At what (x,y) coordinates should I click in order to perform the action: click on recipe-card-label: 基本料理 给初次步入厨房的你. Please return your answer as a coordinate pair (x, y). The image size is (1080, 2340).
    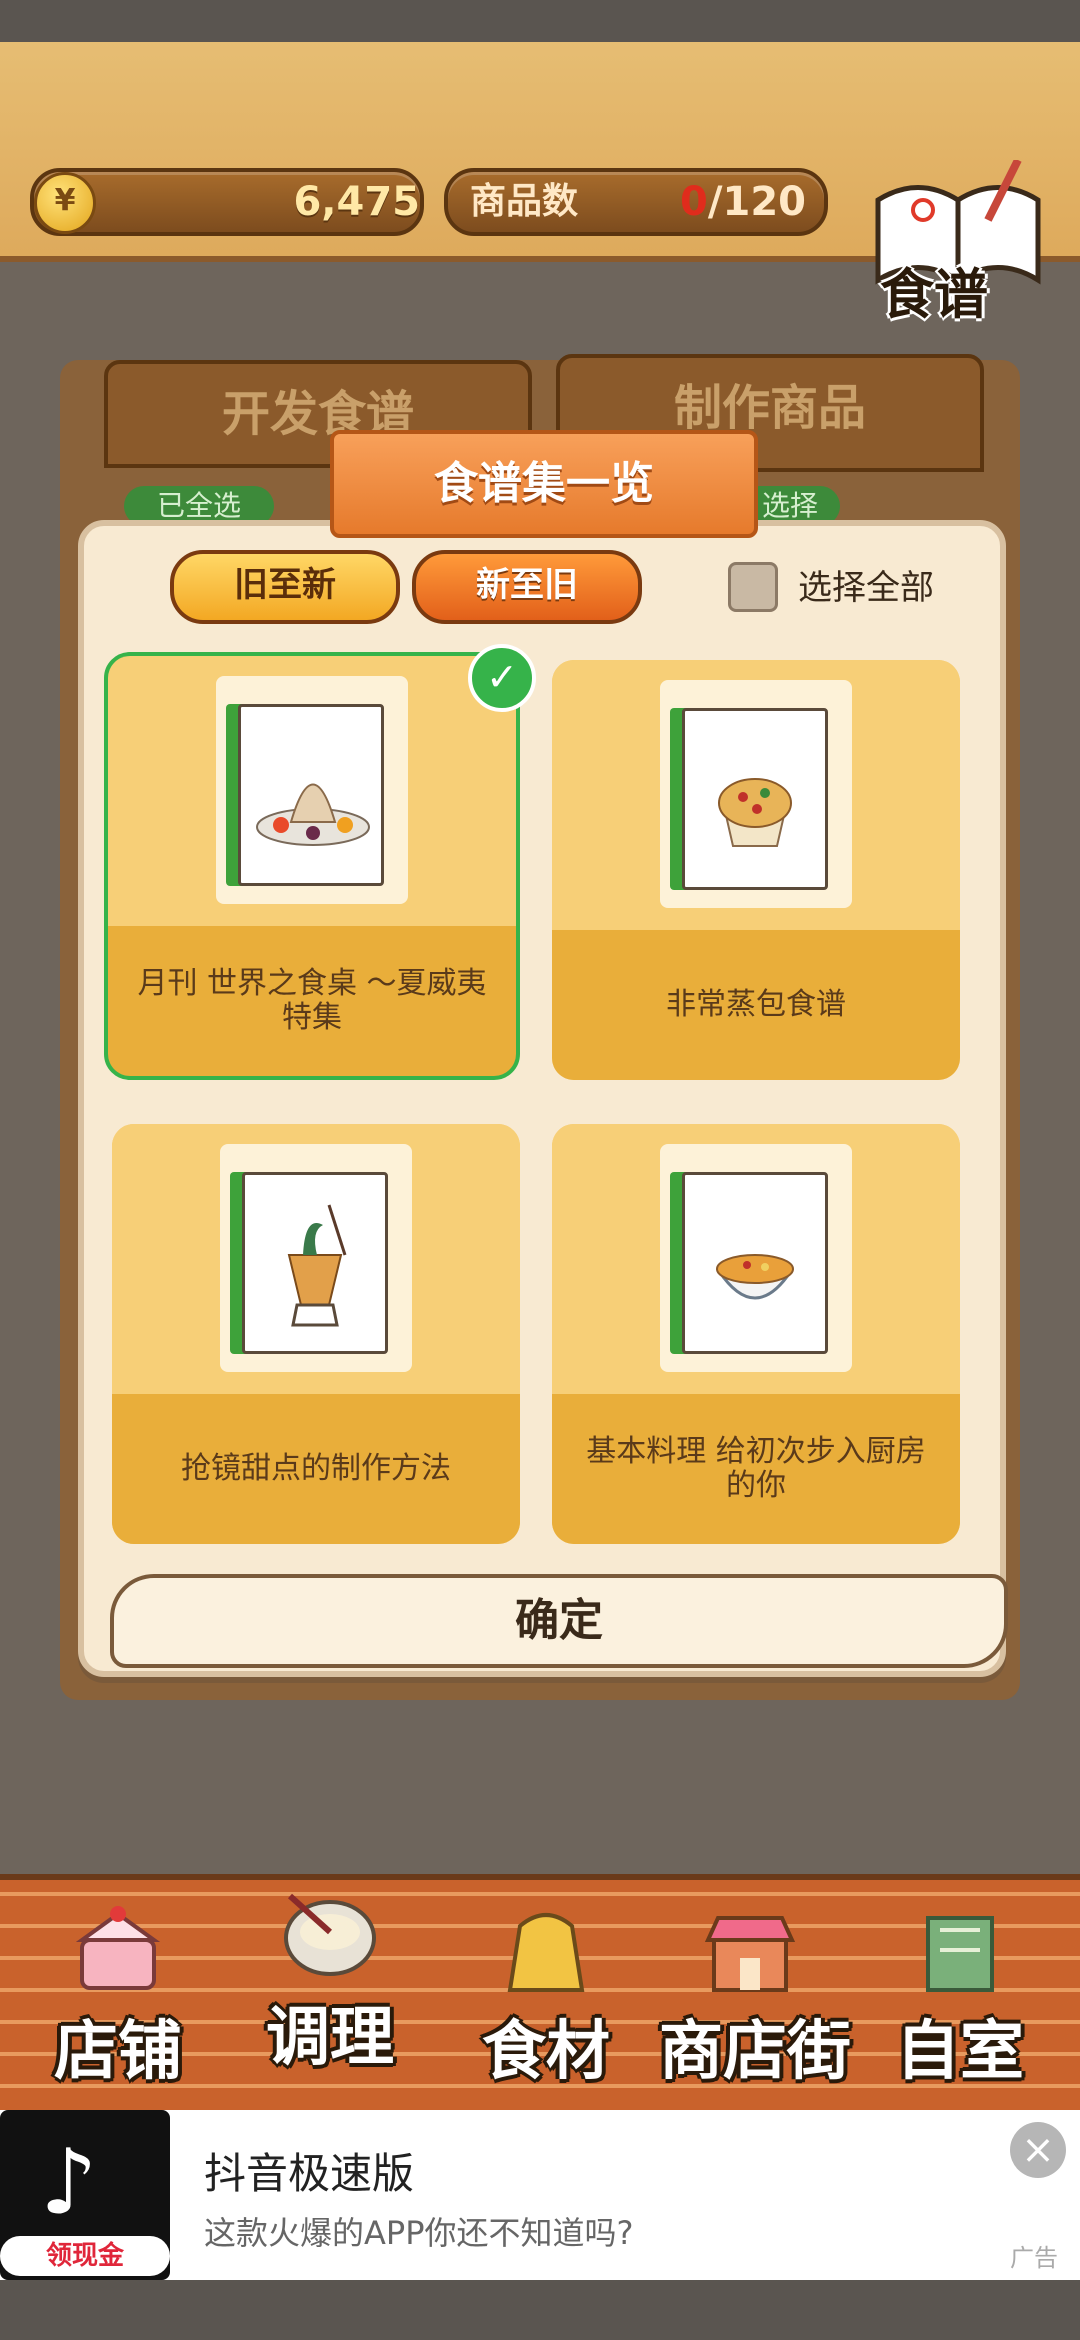
    Looking at the image, I should click on (756, 1468).